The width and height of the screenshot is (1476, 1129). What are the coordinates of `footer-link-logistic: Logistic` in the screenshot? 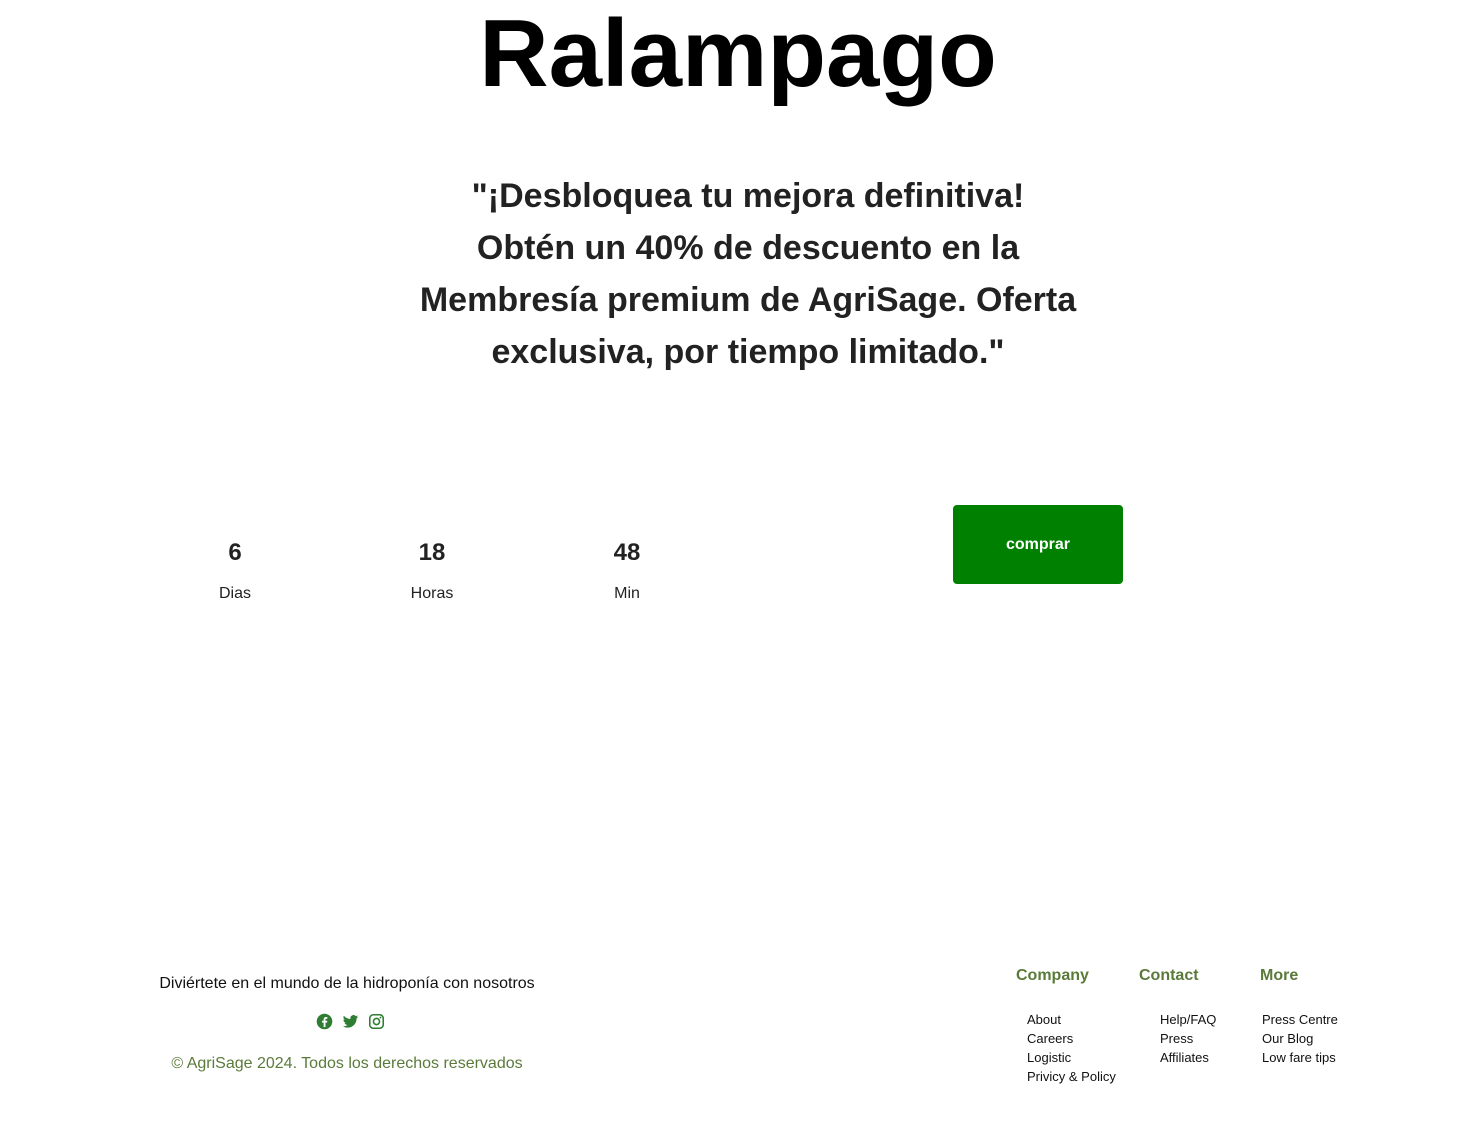 It's located at (1071, 1057).